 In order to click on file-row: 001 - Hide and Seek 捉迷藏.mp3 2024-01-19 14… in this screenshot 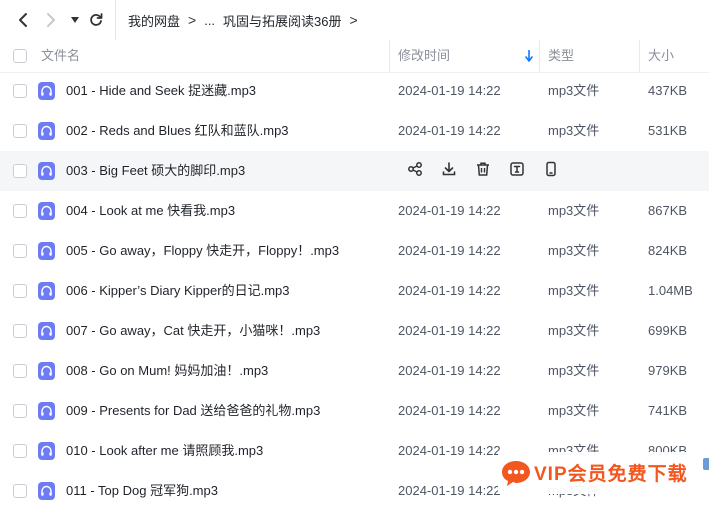, I will do `click(354, 91)`.